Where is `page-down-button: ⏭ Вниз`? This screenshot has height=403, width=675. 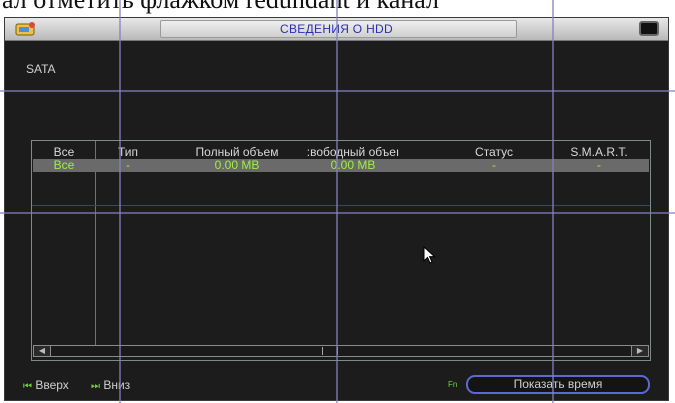 page-down-button: ⏭ Вниз is located at coordinates (110, 385).